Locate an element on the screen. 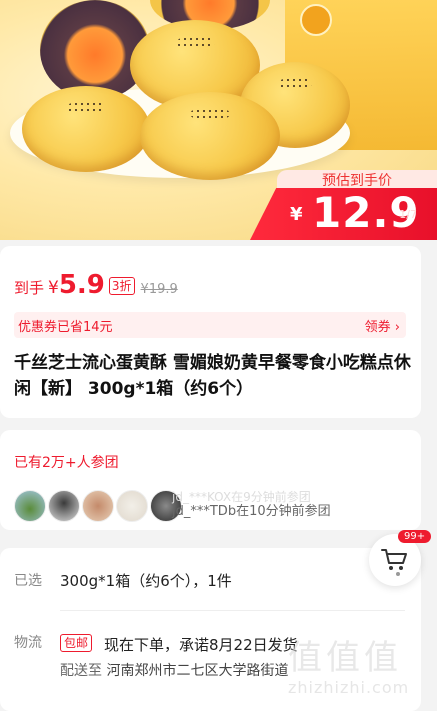  estimate-currency: ¥ is located at coordinates (296, 214).